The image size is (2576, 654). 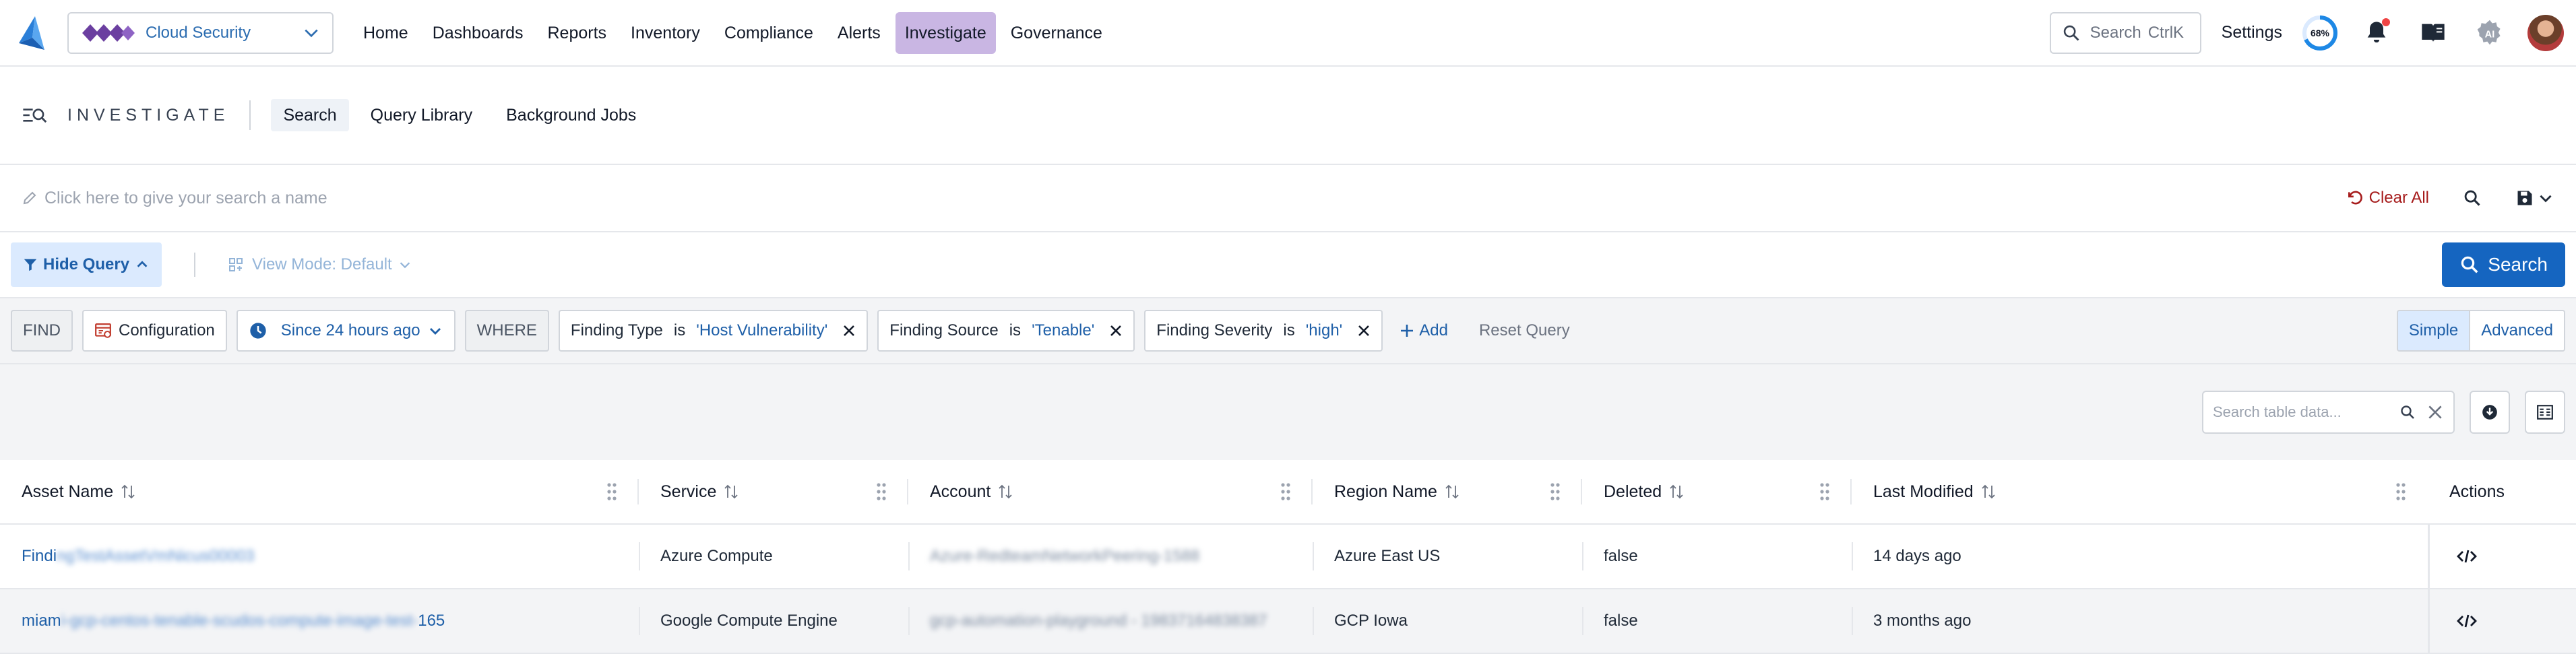 I want to click on download-circle-icon, so click(x=2489, y=412).